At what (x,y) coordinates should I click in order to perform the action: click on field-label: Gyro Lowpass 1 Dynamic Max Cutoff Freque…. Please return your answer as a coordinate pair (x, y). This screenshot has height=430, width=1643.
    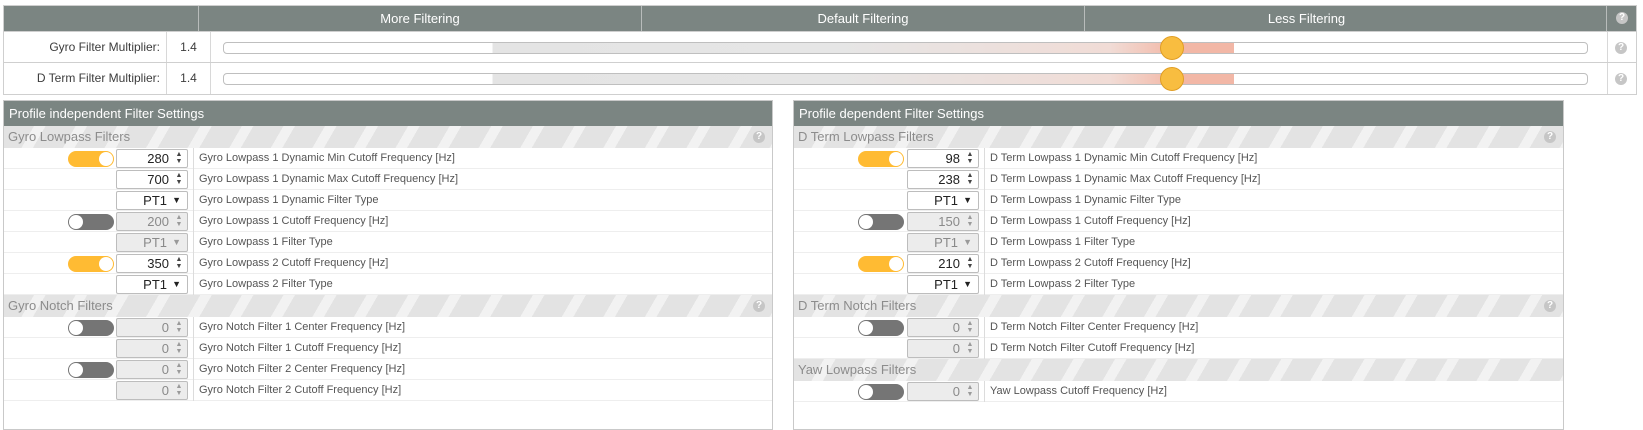
    Looking at the image, I should click on (325, 179).